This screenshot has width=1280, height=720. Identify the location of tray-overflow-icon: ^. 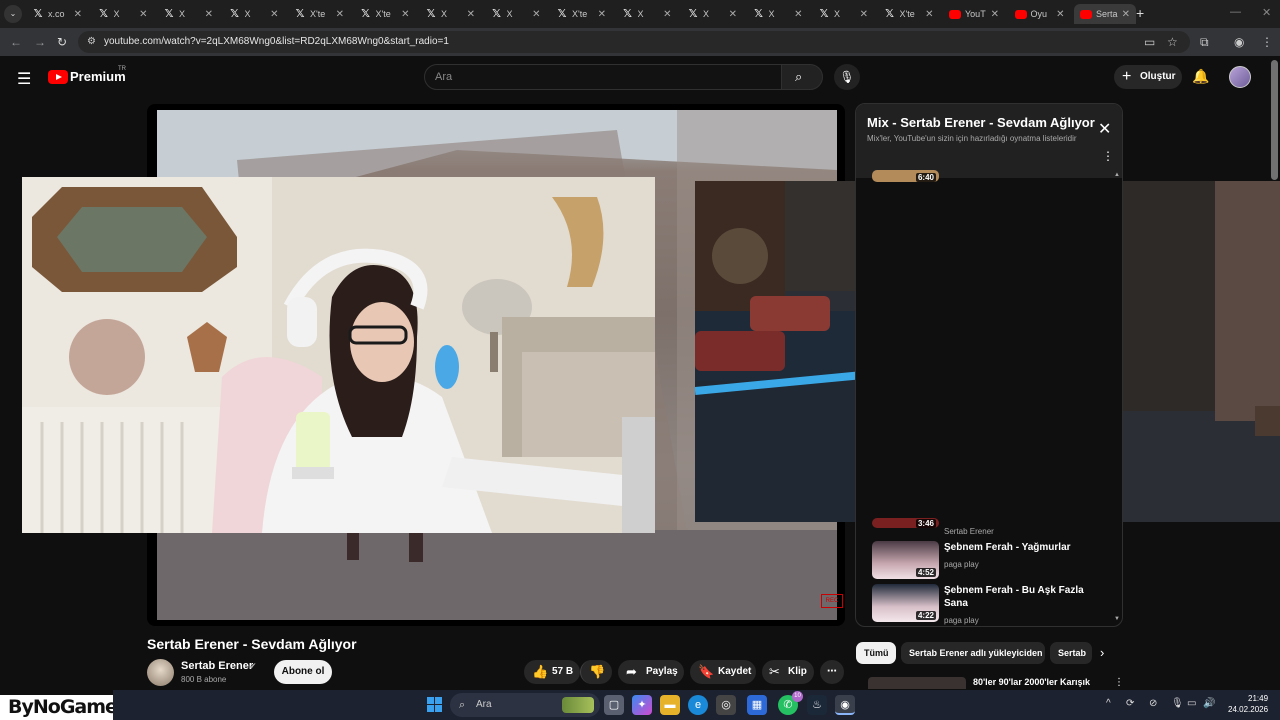
(1108, 703).